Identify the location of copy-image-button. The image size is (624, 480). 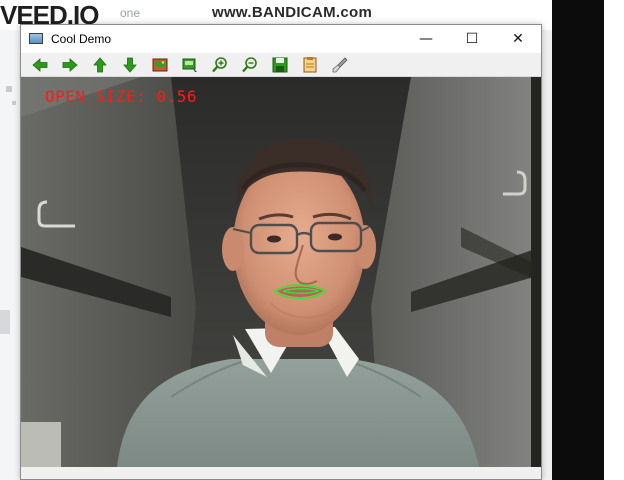
(310, 65).